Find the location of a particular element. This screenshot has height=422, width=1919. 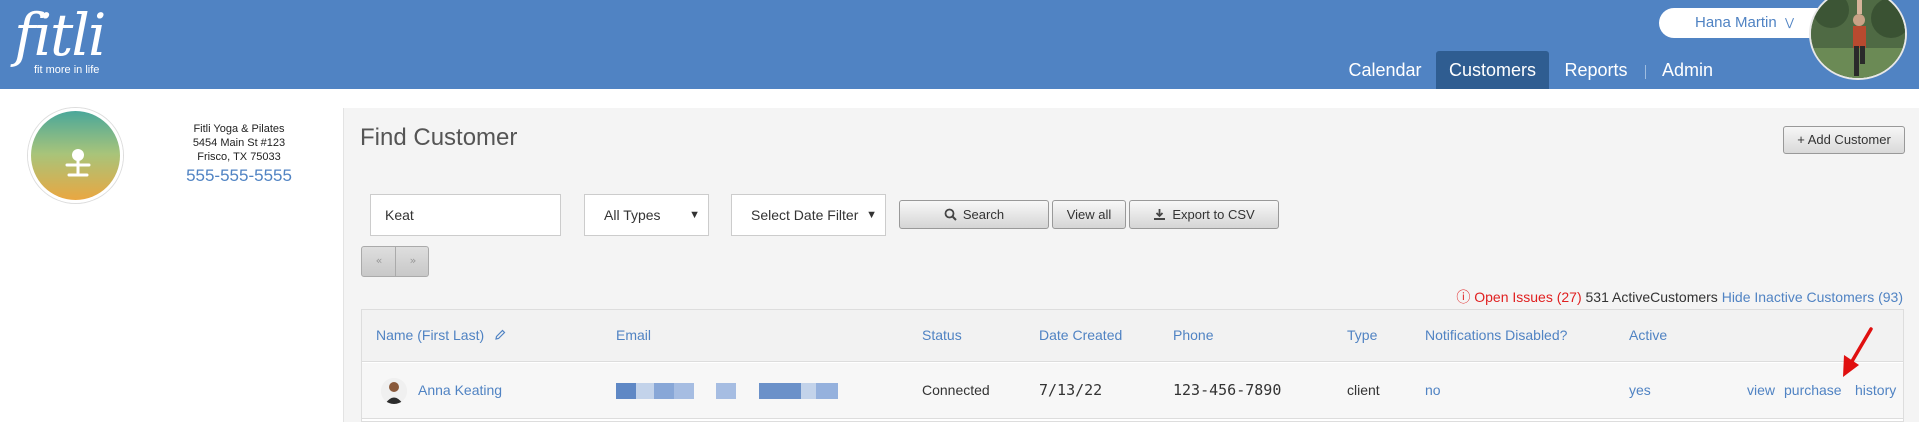

customer-notifications-disabled: no is located at coordinates (1433, 390).